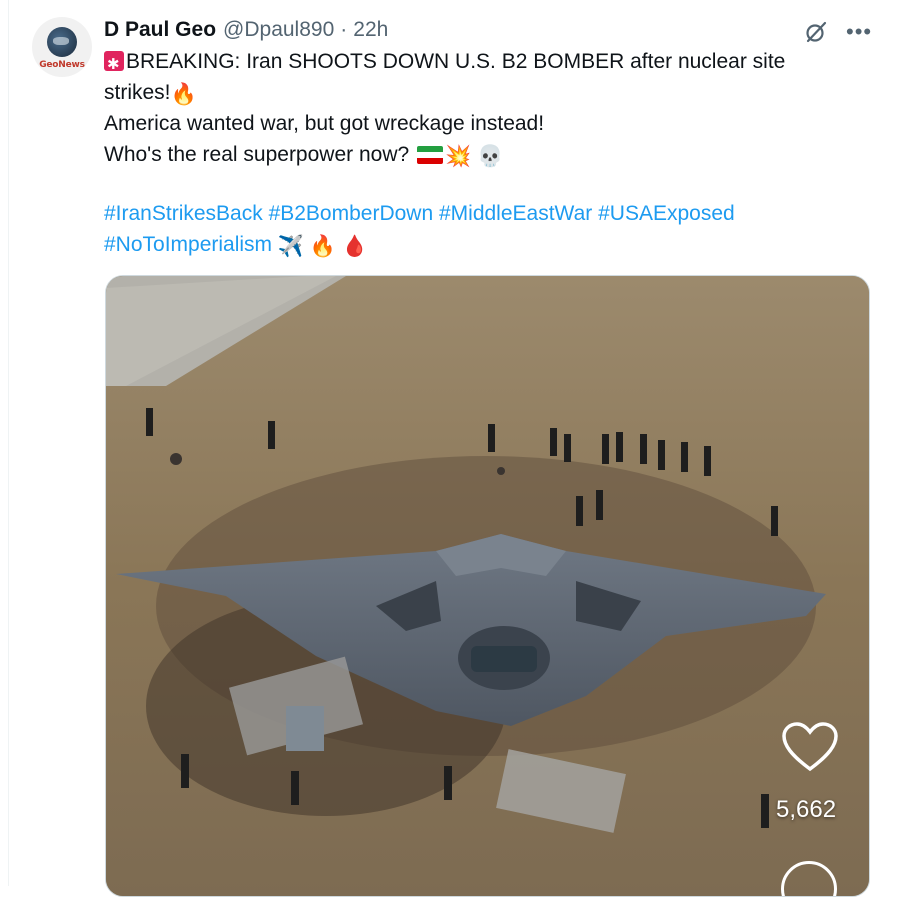 Image resolution: width=900 pixels, height=897 pixels. I want to click on blood-drop-icon: 🩸, so click(355, 245).